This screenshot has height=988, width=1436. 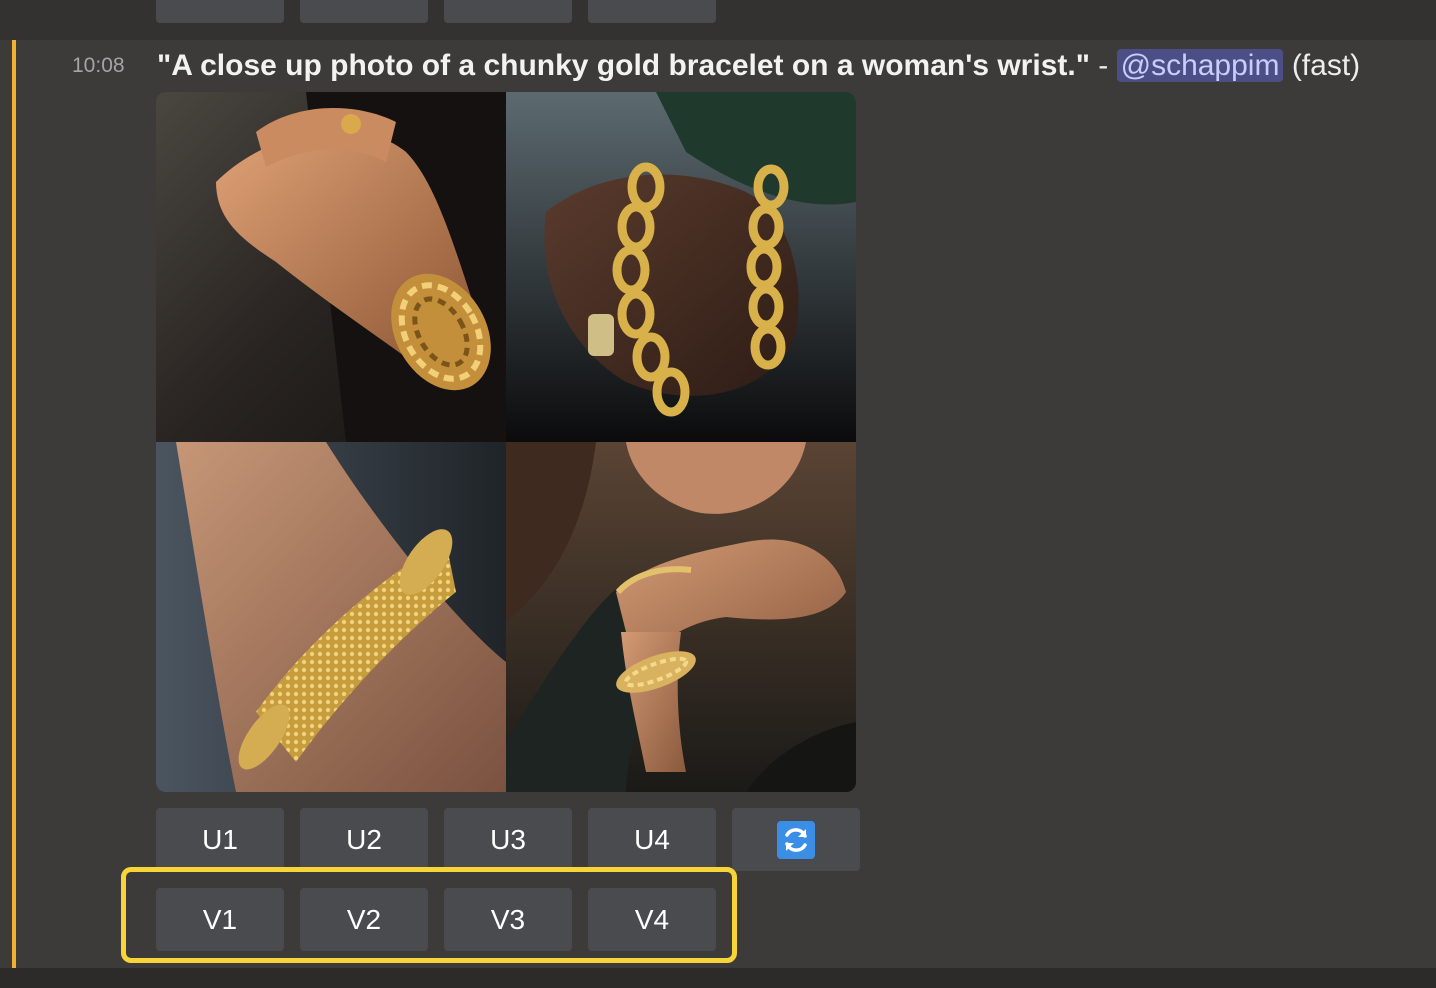 I want to click on variation-buttons-highlight, so click(x=429, y=915).